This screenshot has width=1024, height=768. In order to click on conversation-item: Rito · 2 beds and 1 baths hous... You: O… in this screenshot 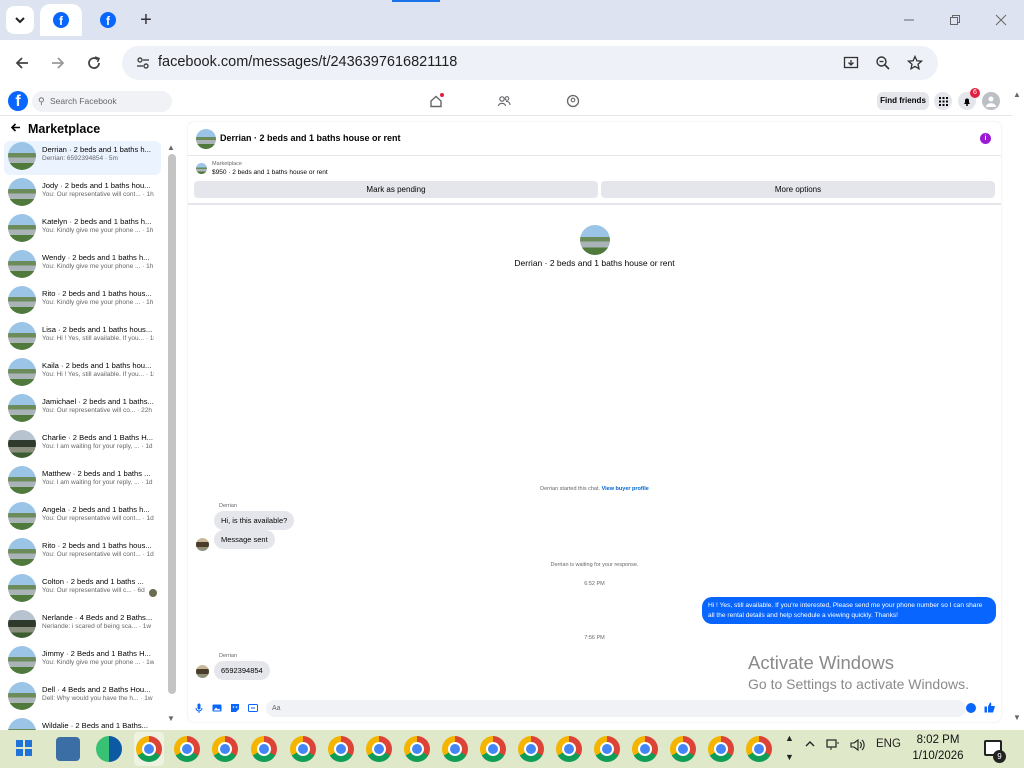, I will do `click(82, 554)`.